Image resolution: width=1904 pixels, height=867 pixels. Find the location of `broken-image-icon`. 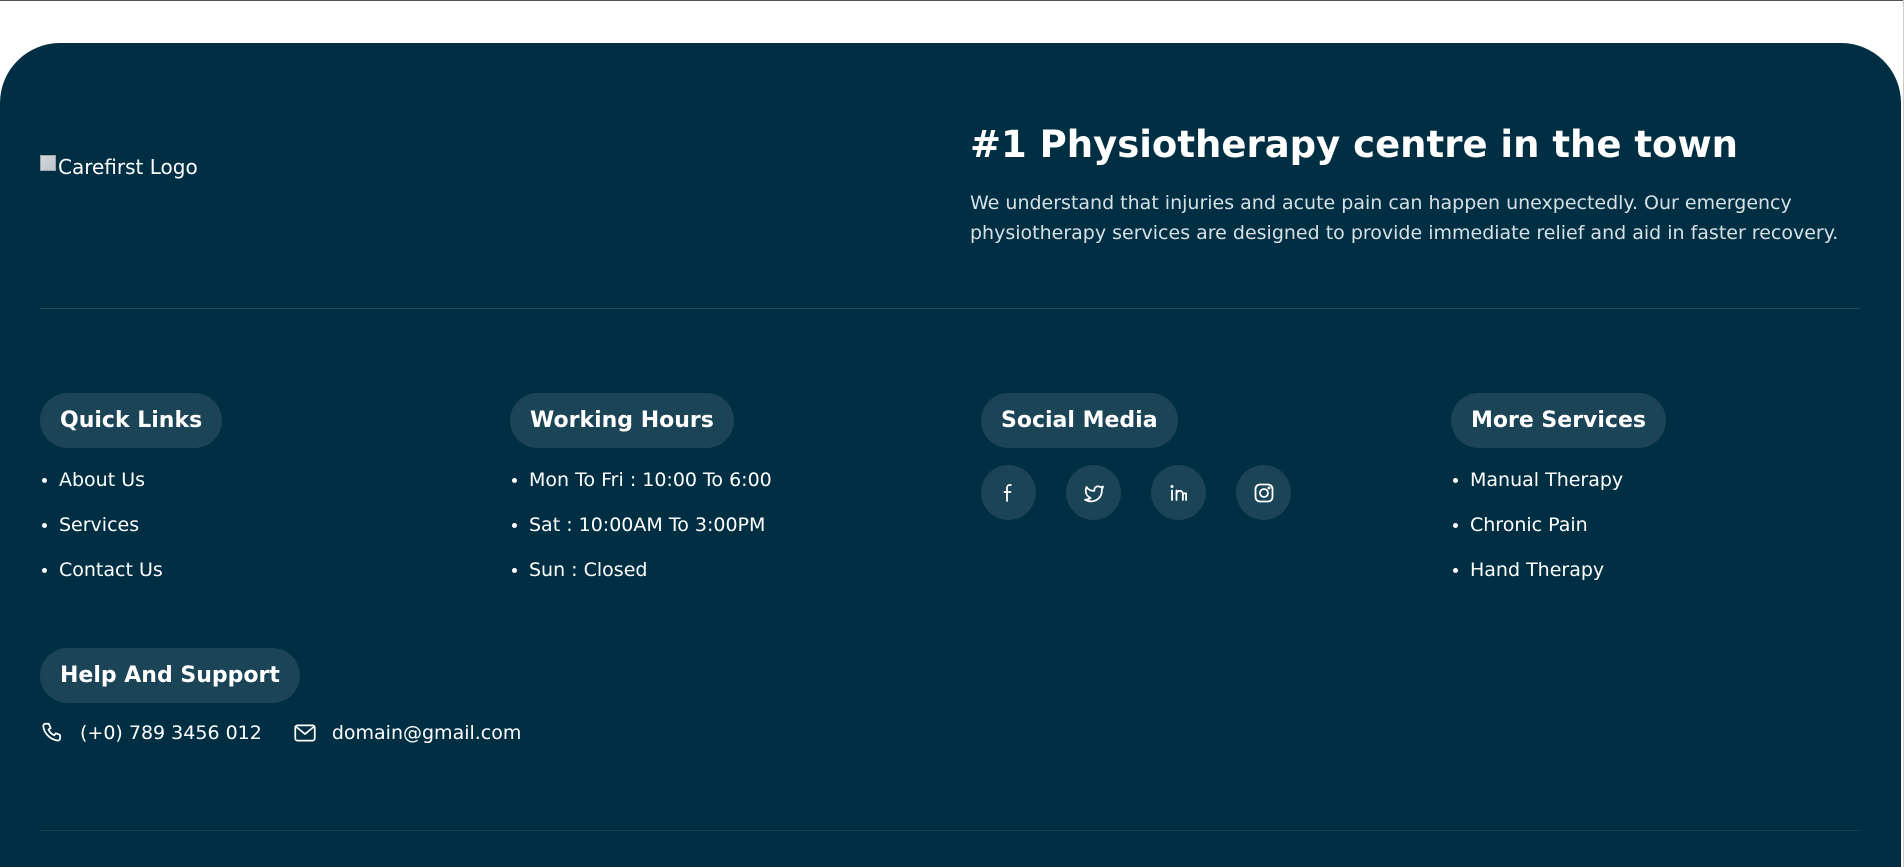

broken-image-icon is located at coordinates (48, 163).